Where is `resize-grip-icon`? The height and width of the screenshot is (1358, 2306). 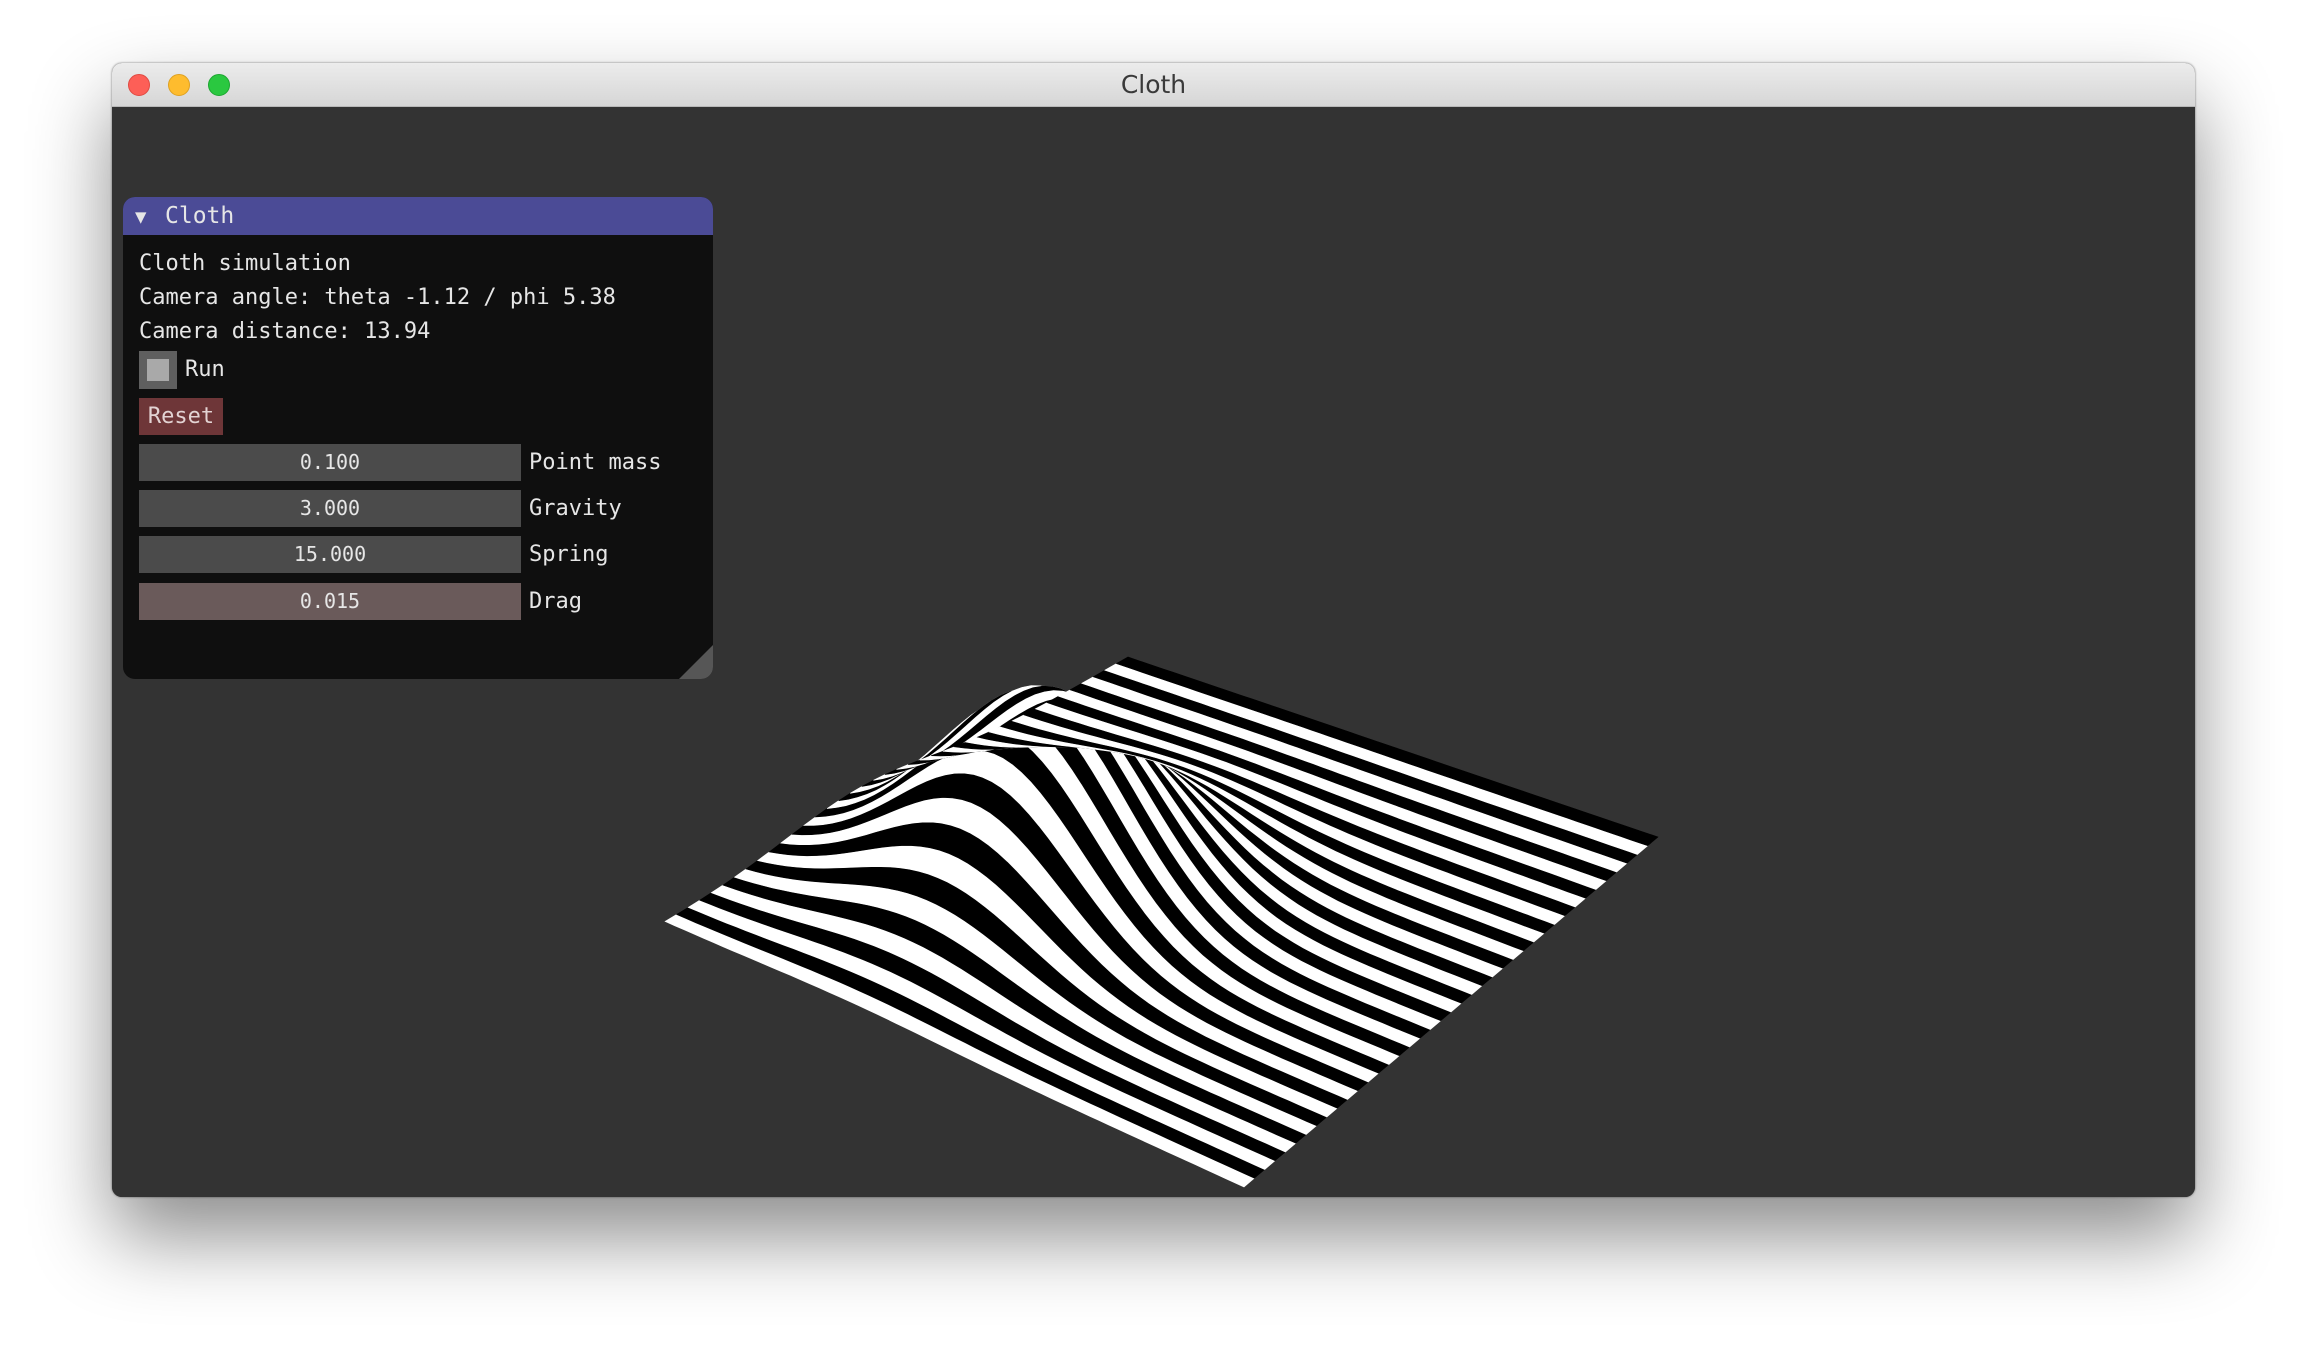 resize-grip-icon is located at coordinates (696, 662).